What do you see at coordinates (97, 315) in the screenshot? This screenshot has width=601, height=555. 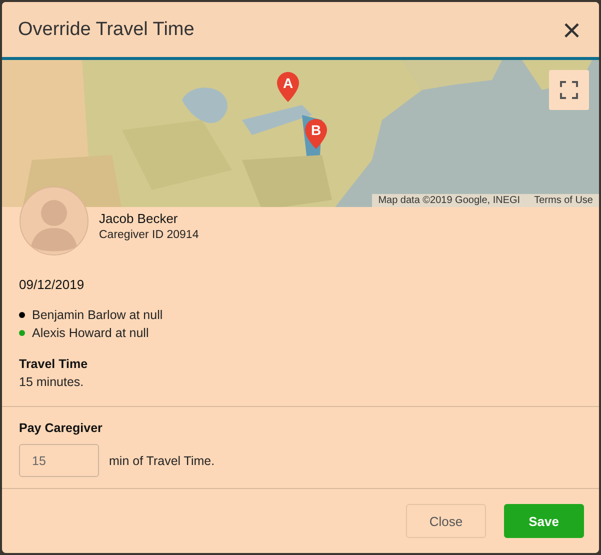 I see `visit-entry: Benjamin Barlow at null` at bounding box center [97, 315].